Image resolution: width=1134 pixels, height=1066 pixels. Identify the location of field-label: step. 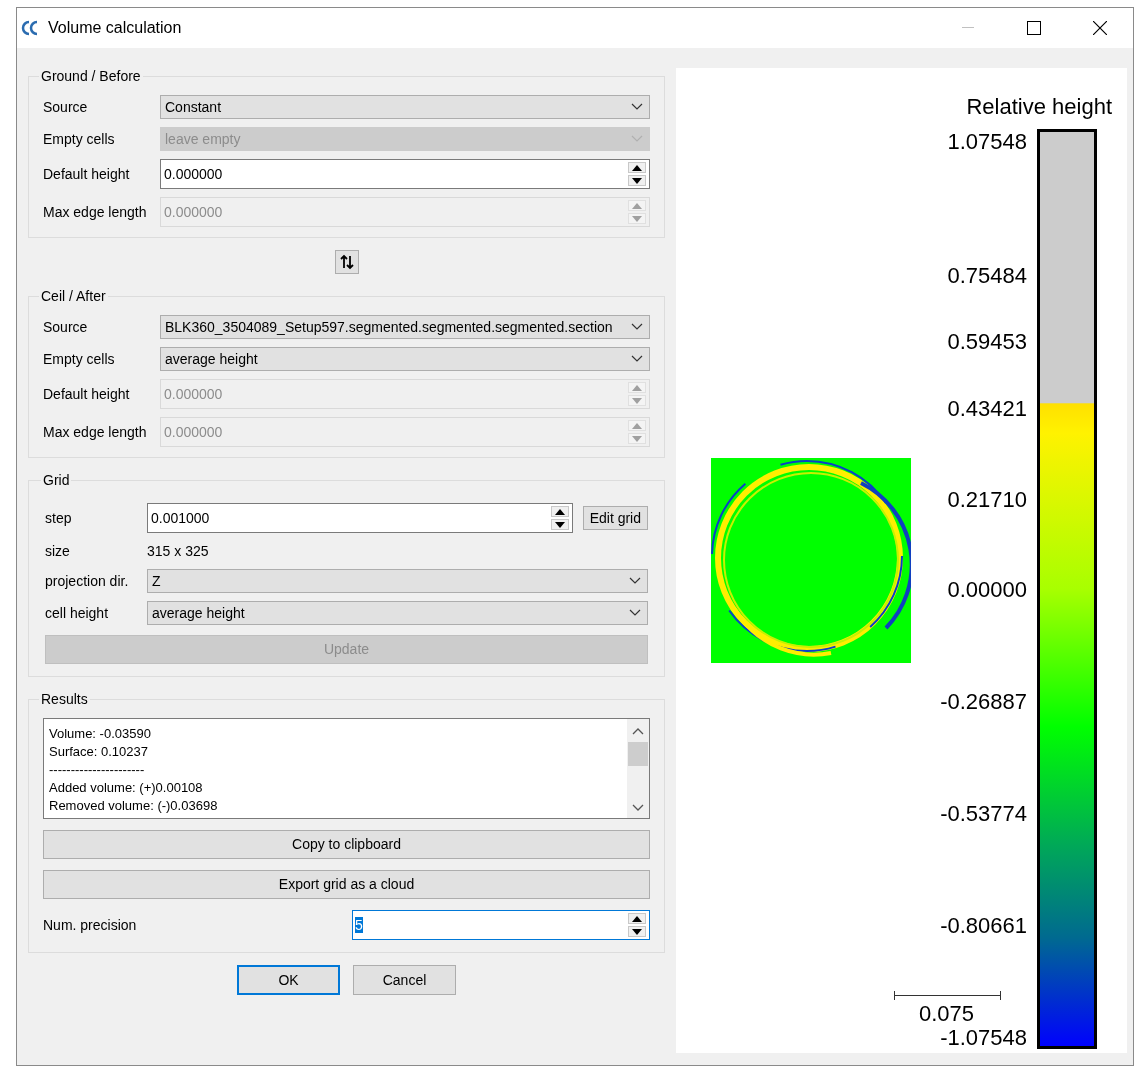
(59, 518).